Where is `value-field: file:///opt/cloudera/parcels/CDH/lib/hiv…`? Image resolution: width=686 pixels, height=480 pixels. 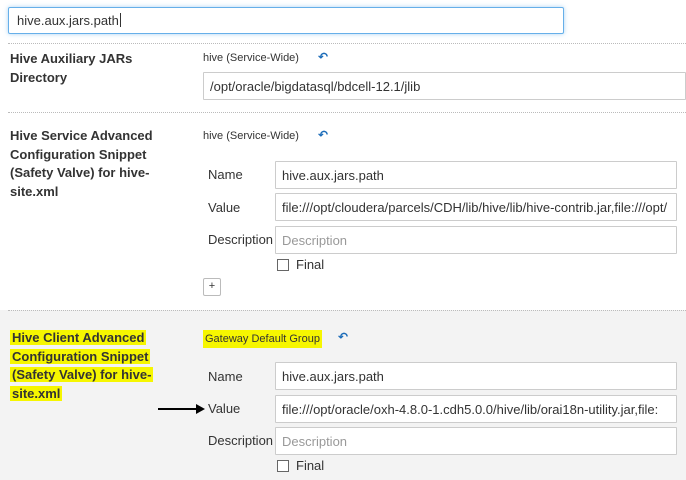 value-field: file:///opt/cloudera/parcels/CDH/lib/hiv… is located at coordinates (476, 207).